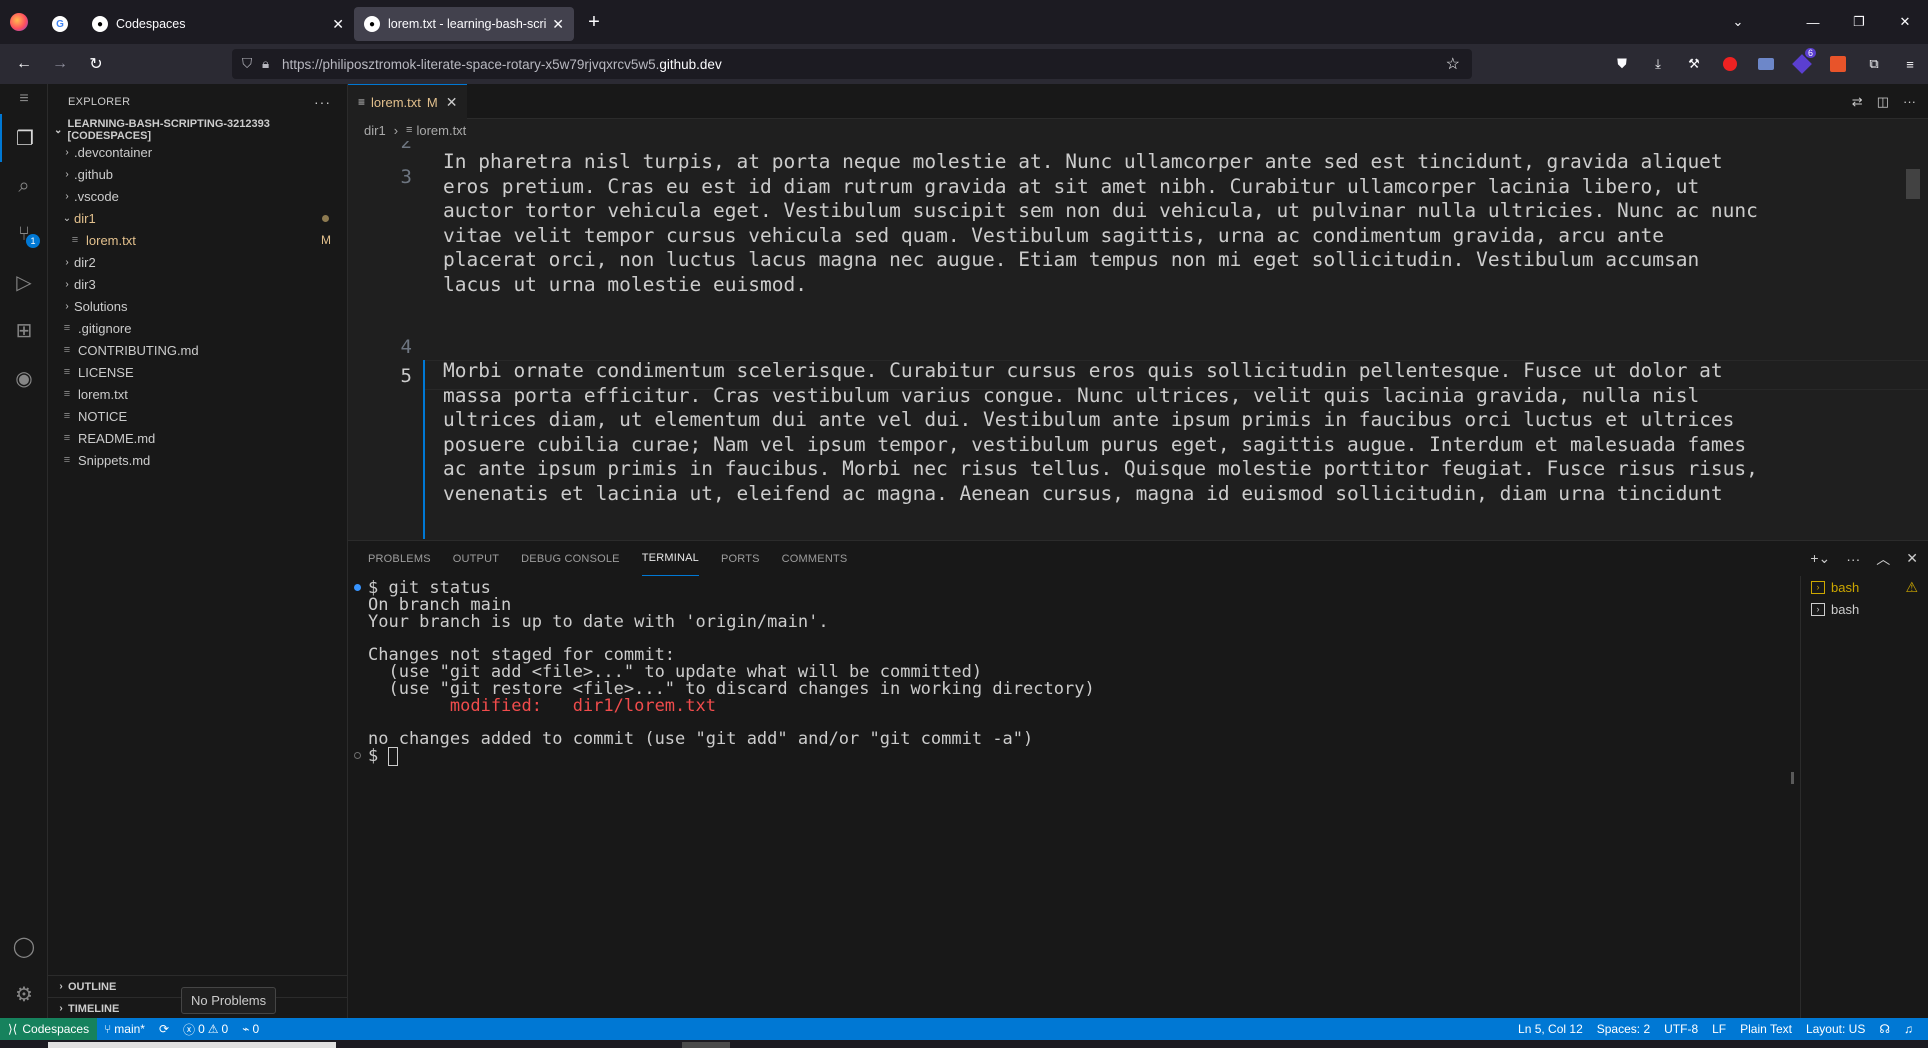 The image size is (1928, 1048). Describe the element at coordinates (58, 130) in the screenshot. I see `chevron-down-icon: ⌄` at that location.